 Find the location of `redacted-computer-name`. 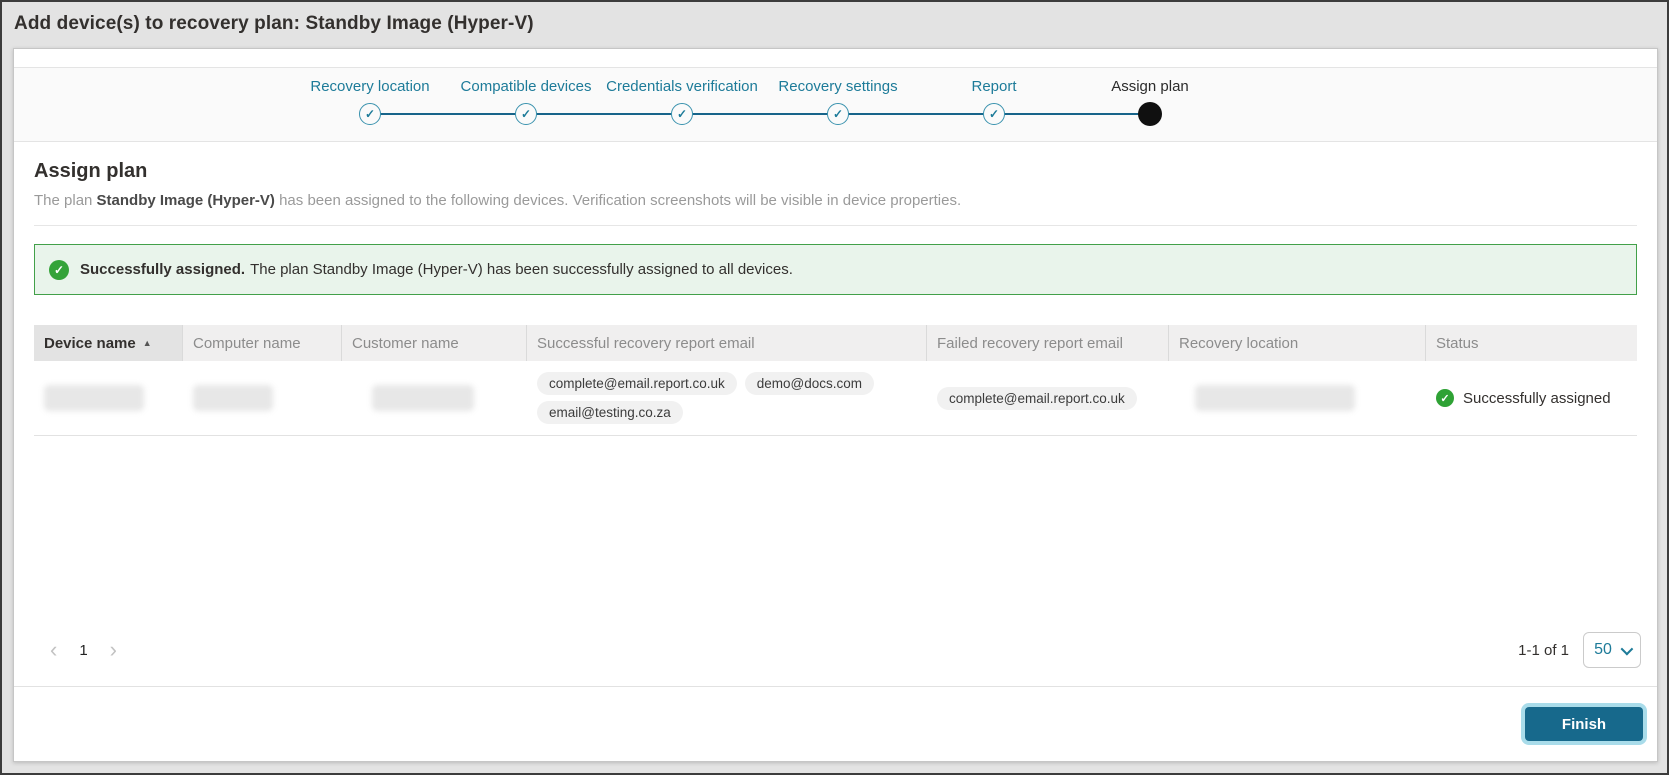

redacted-computer-name is located at coordinates (233, 398).